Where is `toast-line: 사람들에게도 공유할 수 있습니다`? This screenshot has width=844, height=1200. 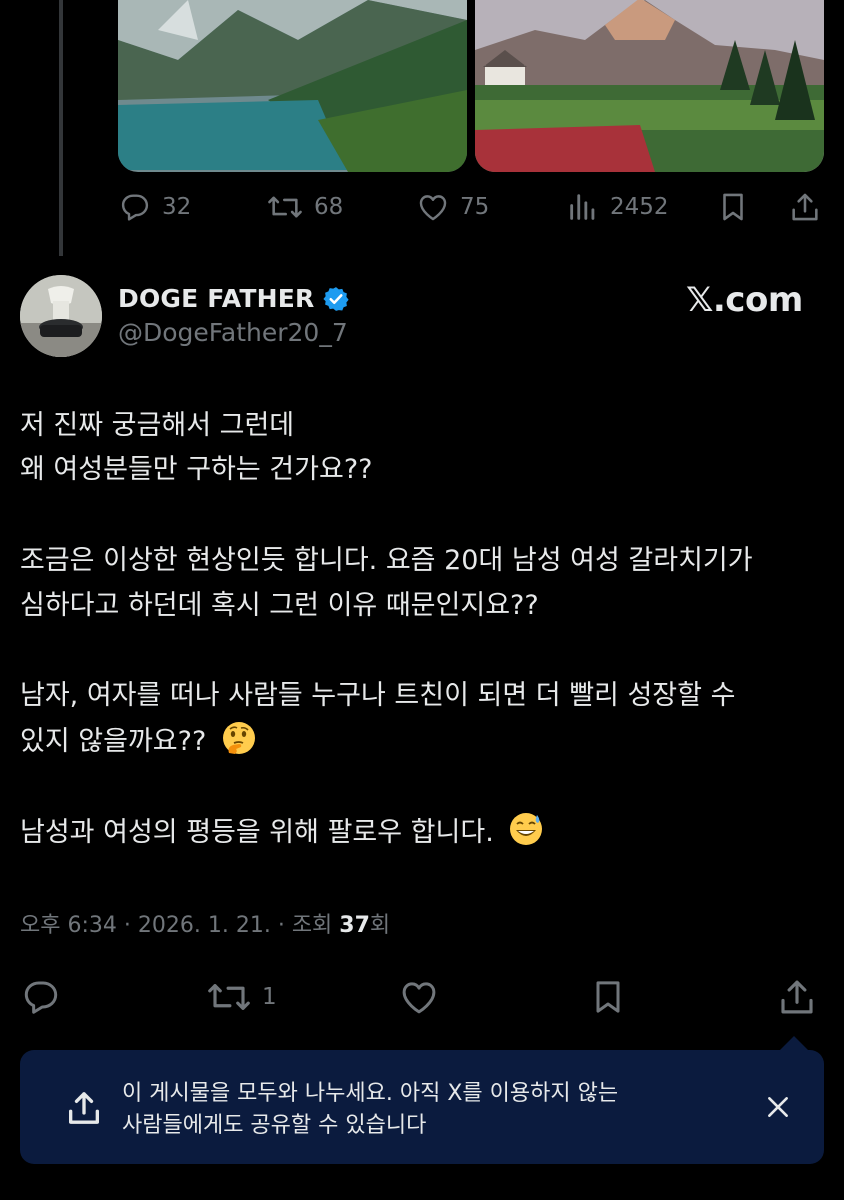
toast-line: 사람들에게도 공유할 수 있습니다 is located at coordinates (274, 1125).